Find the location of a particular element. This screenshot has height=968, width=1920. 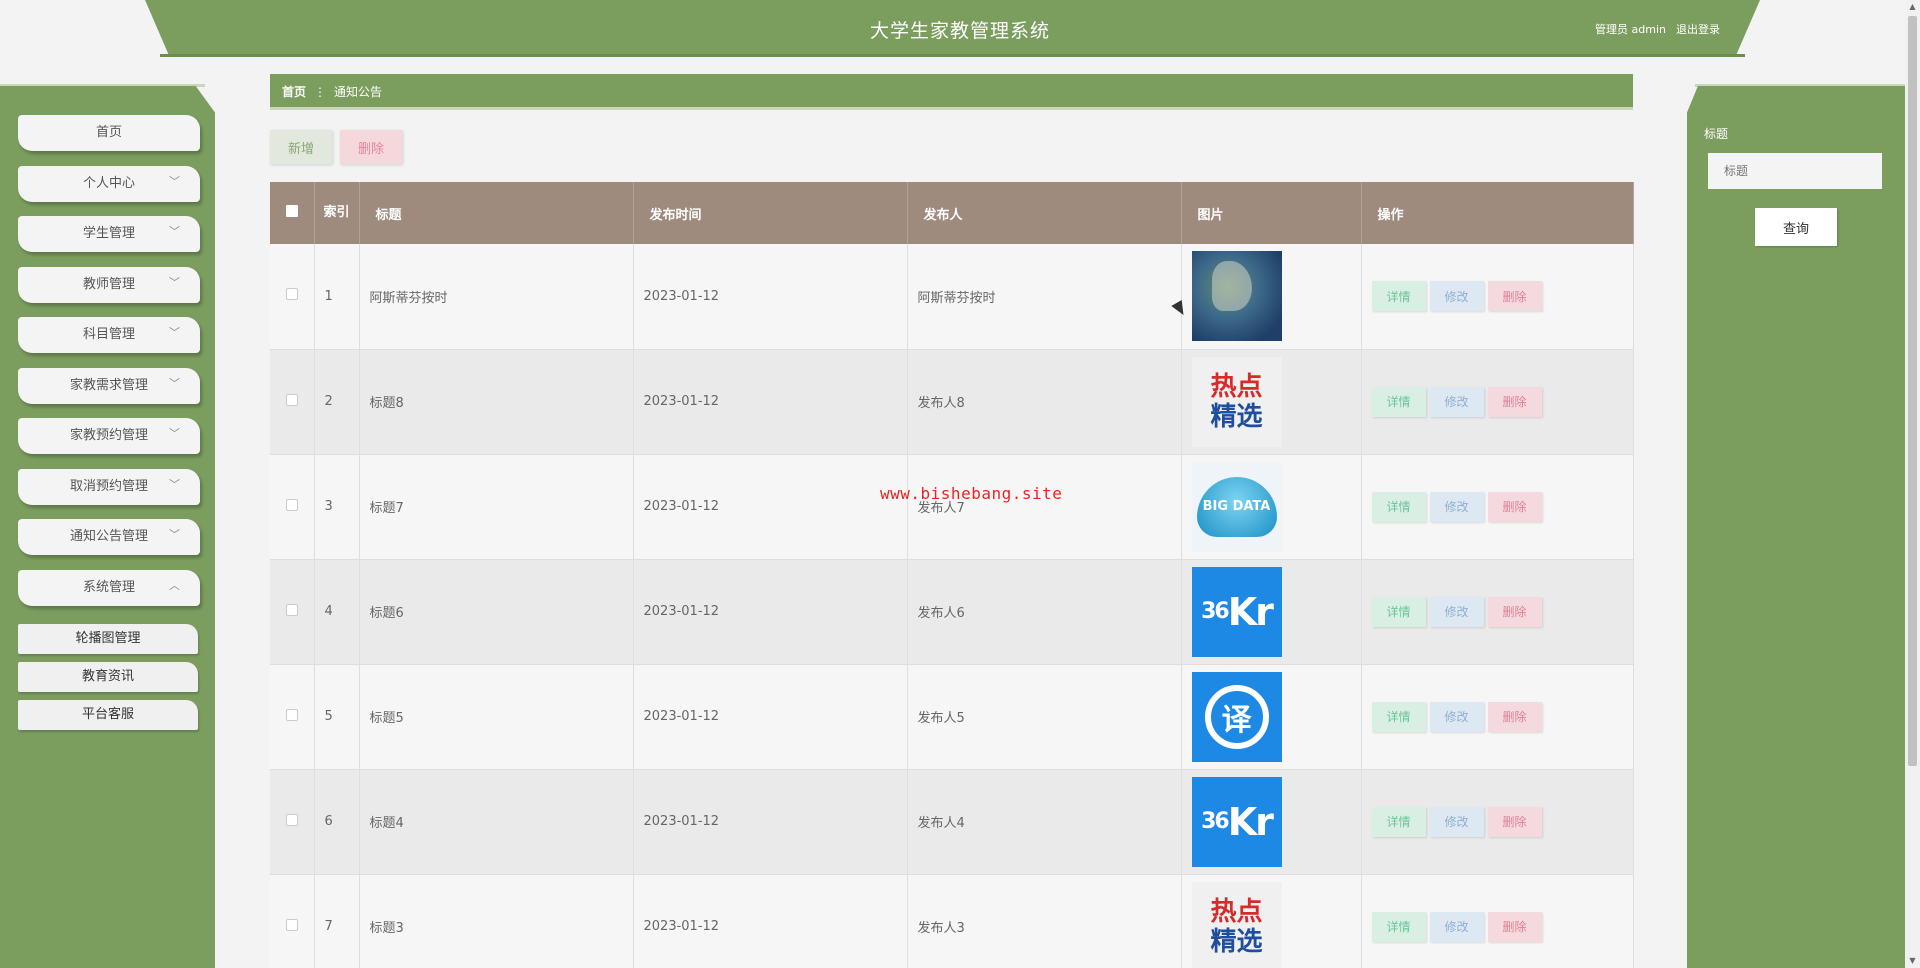

sidebar-item-label: 教师管理 is located at coordinates (108, 284).